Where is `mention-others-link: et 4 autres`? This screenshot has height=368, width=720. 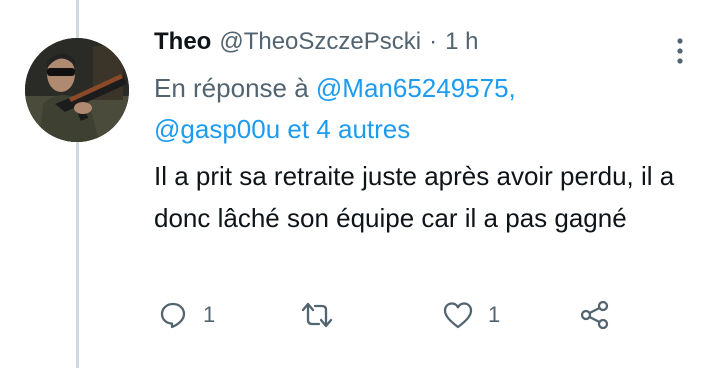 mention-others-link: et 4 autres is located at coordinates (348, 129).